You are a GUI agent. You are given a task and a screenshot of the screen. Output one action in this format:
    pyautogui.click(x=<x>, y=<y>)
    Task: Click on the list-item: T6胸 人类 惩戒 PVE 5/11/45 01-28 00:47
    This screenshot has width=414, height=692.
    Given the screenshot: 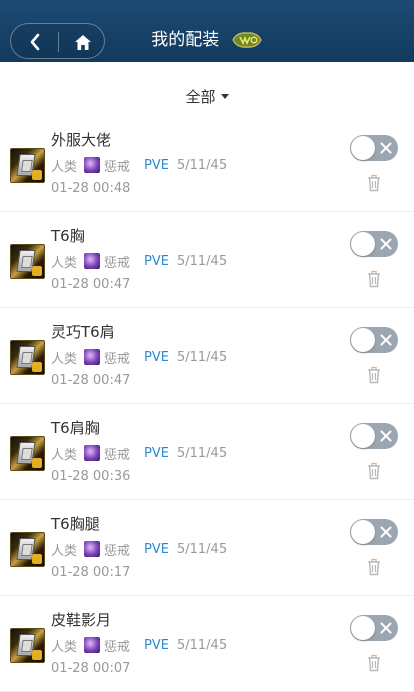 What is the action you would take?
    pyautogui.click(x=207, y=260)
    